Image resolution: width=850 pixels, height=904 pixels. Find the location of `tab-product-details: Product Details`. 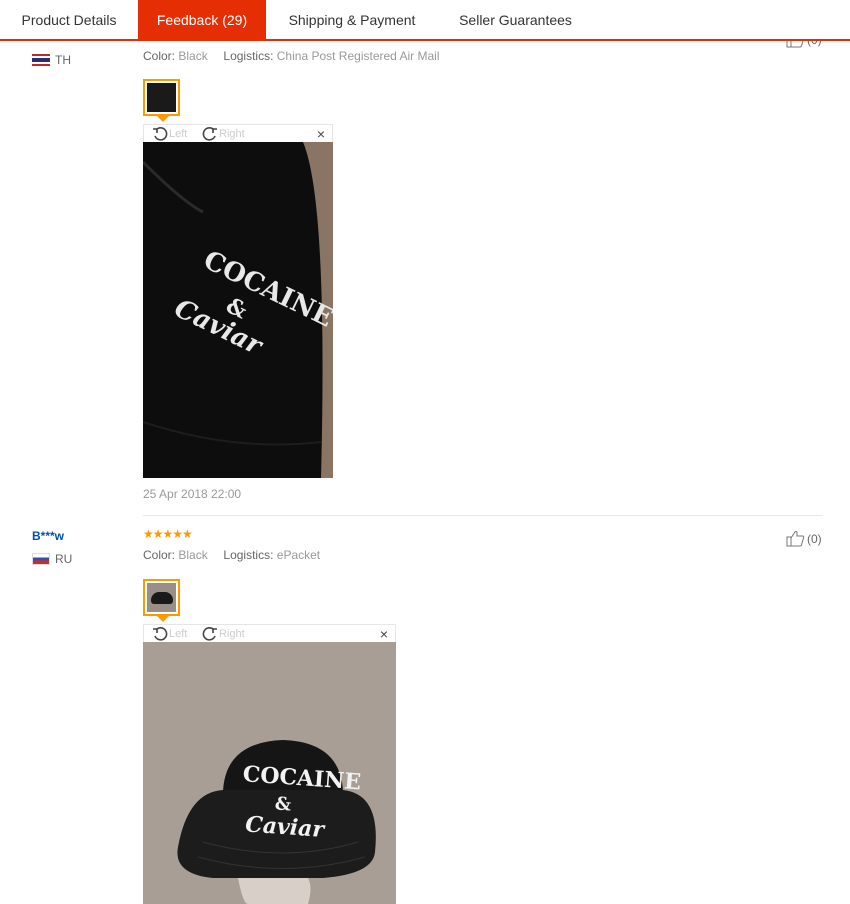

tab-product-details: Product Details is located at coordinates (69, 19).